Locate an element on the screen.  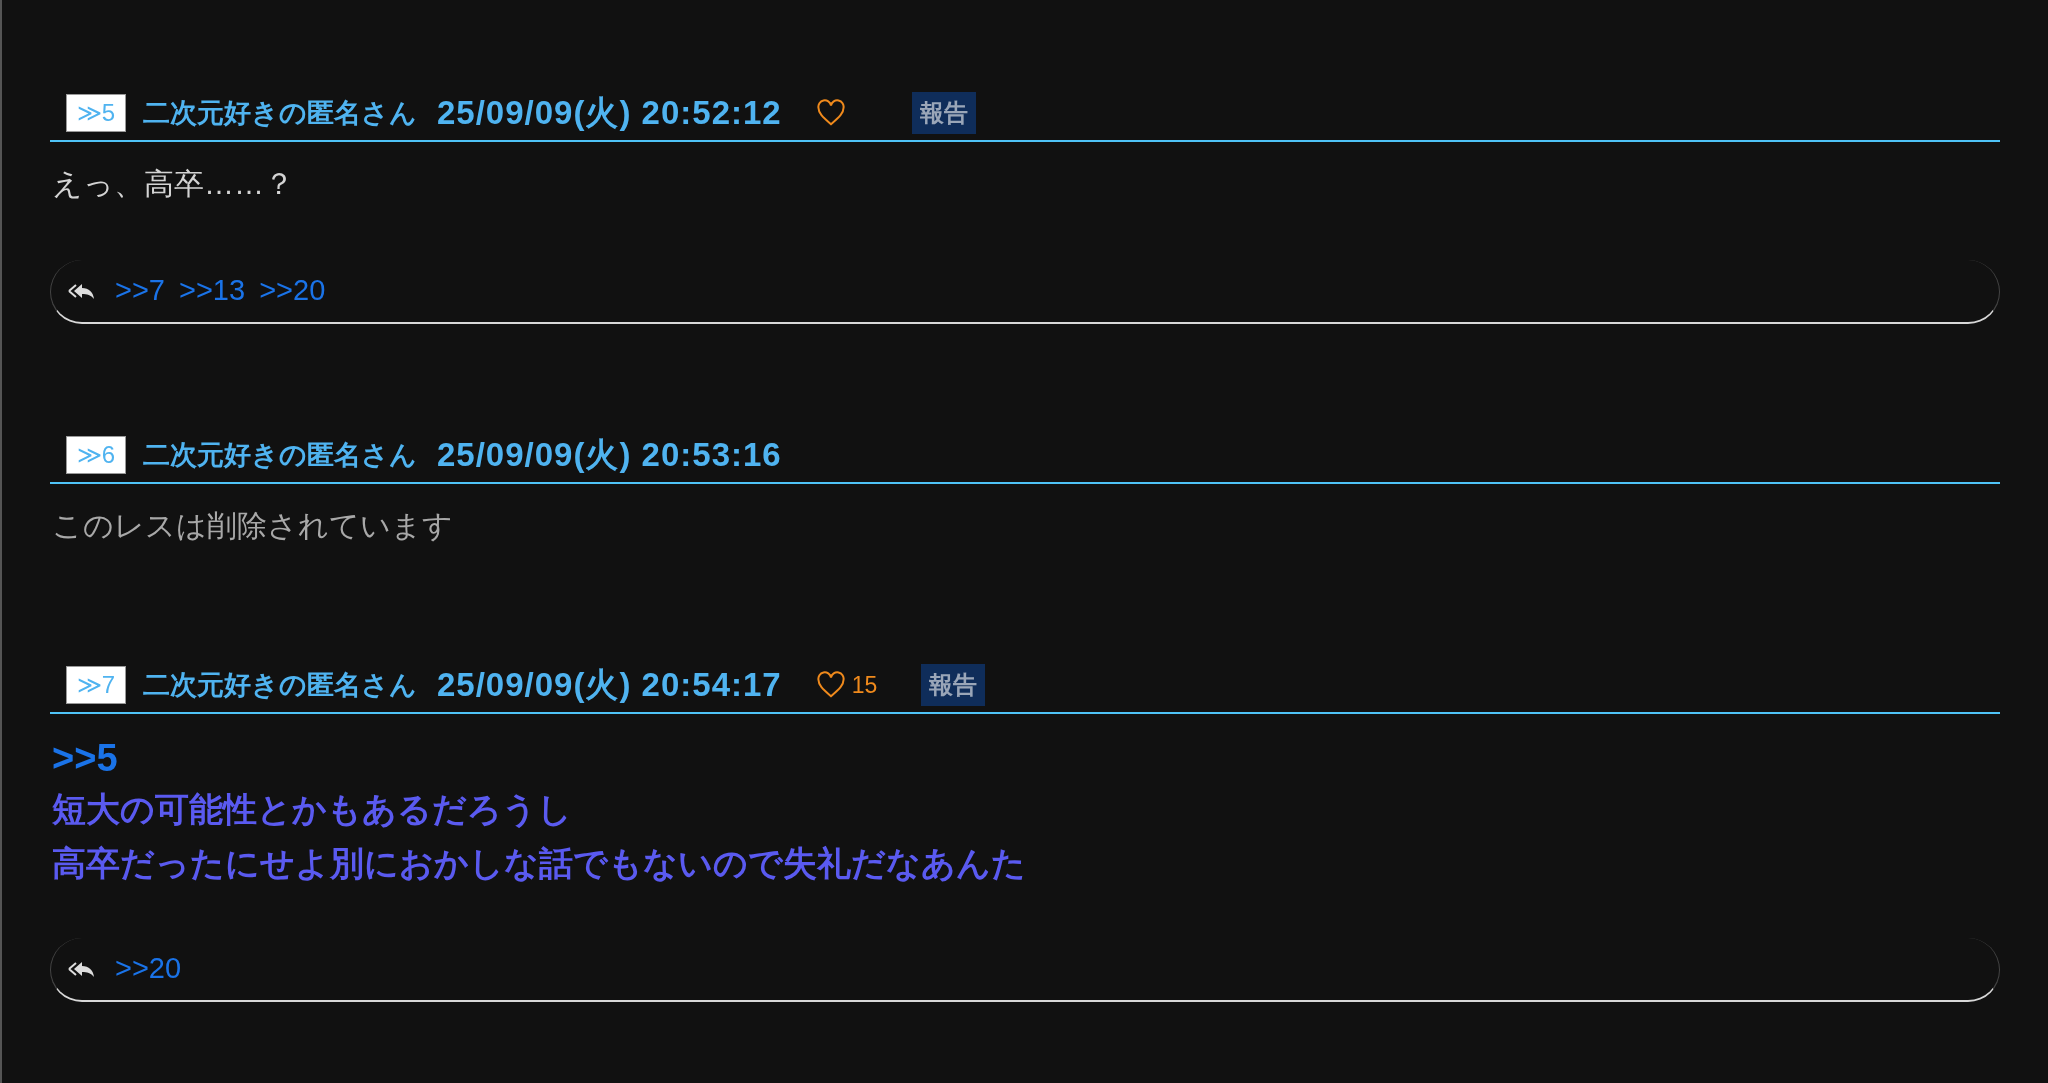
reply-link: >>7 is located at coordinates (140, 291).